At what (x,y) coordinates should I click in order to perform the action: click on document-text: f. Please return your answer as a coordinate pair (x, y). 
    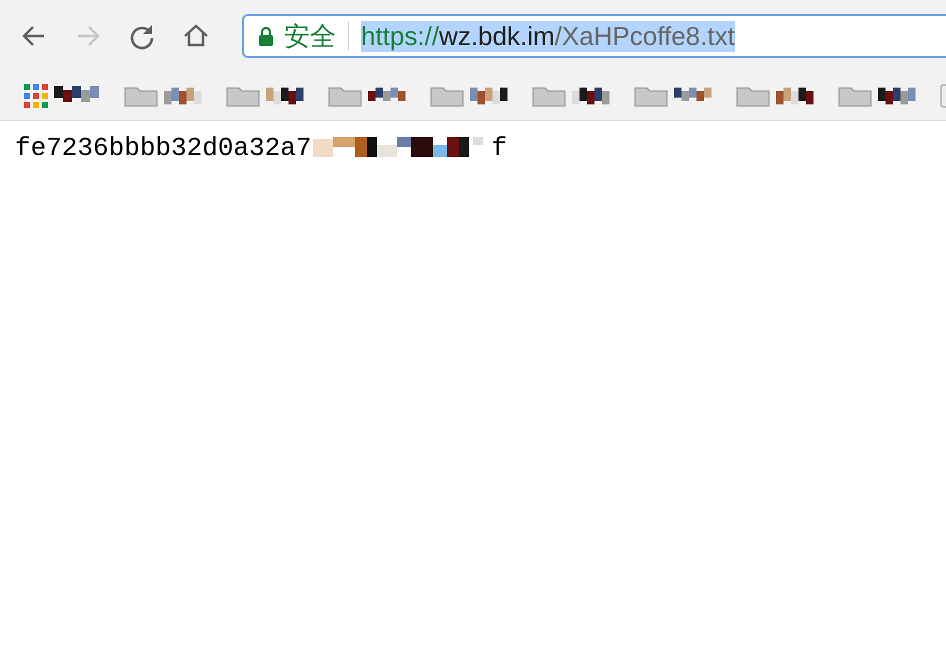
    Looking at the image, I should click on (499, 148).